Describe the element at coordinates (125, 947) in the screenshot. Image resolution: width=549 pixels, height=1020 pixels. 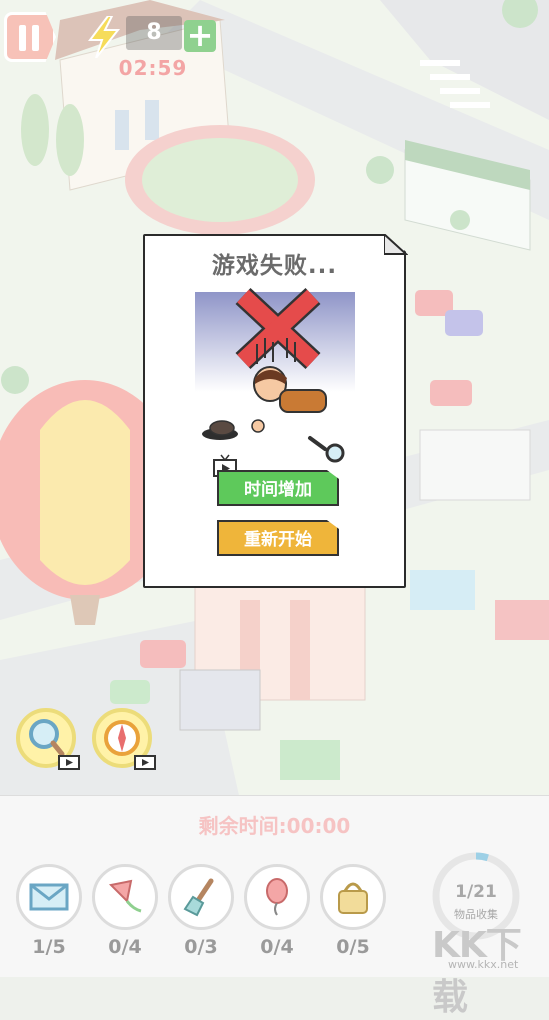
I see `kite-count: 0/4` at that location.